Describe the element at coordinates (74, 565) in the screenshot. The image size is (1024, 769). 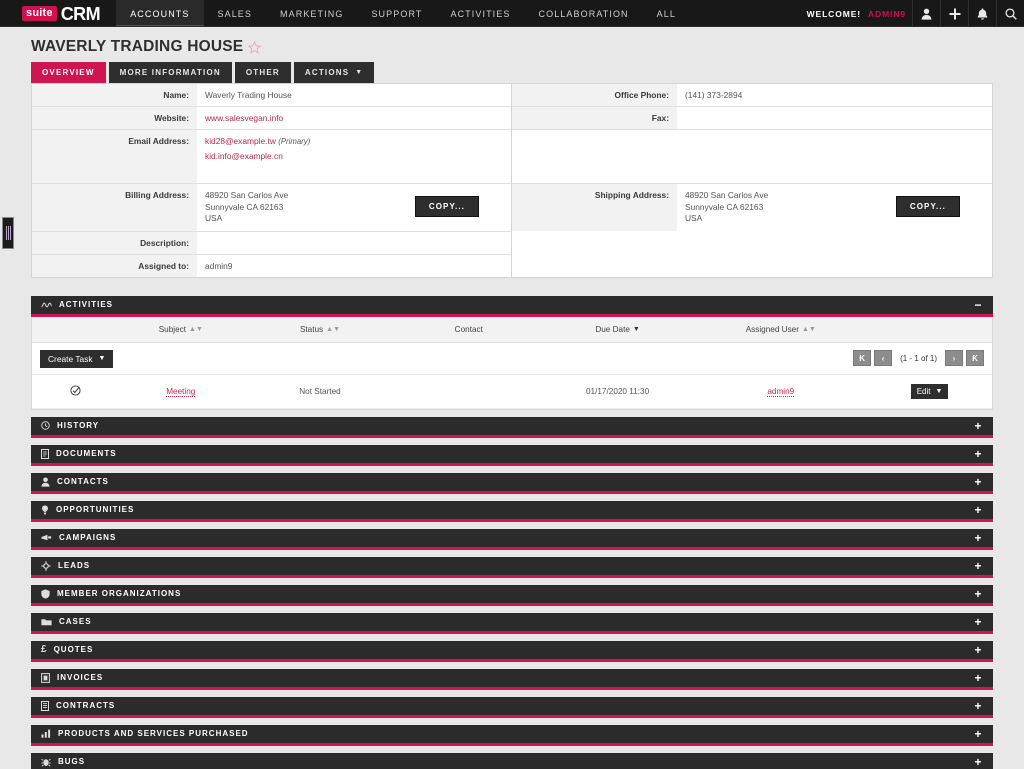
I see `panel-title-leads: LEADS` at that location.